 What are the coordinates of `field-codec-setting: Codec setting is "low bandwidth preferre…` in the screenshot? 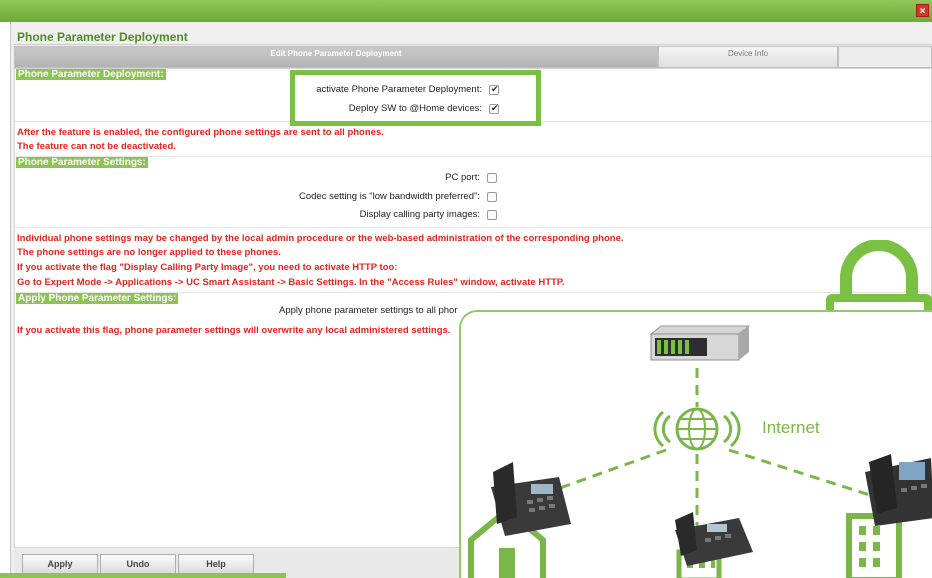 It's located at (398, 196).